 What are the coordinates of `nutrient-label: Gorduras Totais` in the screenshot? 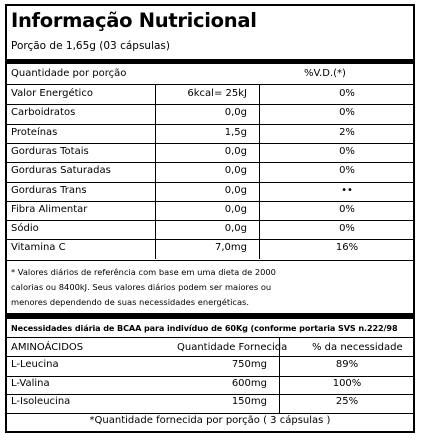 It's located at (50, 151).